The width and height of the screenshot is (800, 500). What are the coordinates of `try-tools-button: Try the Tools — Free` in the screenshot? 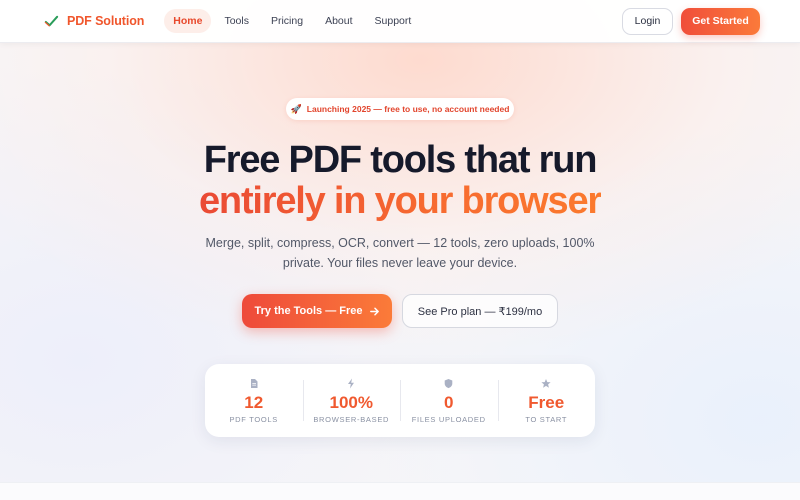 It's located at (317, 311).